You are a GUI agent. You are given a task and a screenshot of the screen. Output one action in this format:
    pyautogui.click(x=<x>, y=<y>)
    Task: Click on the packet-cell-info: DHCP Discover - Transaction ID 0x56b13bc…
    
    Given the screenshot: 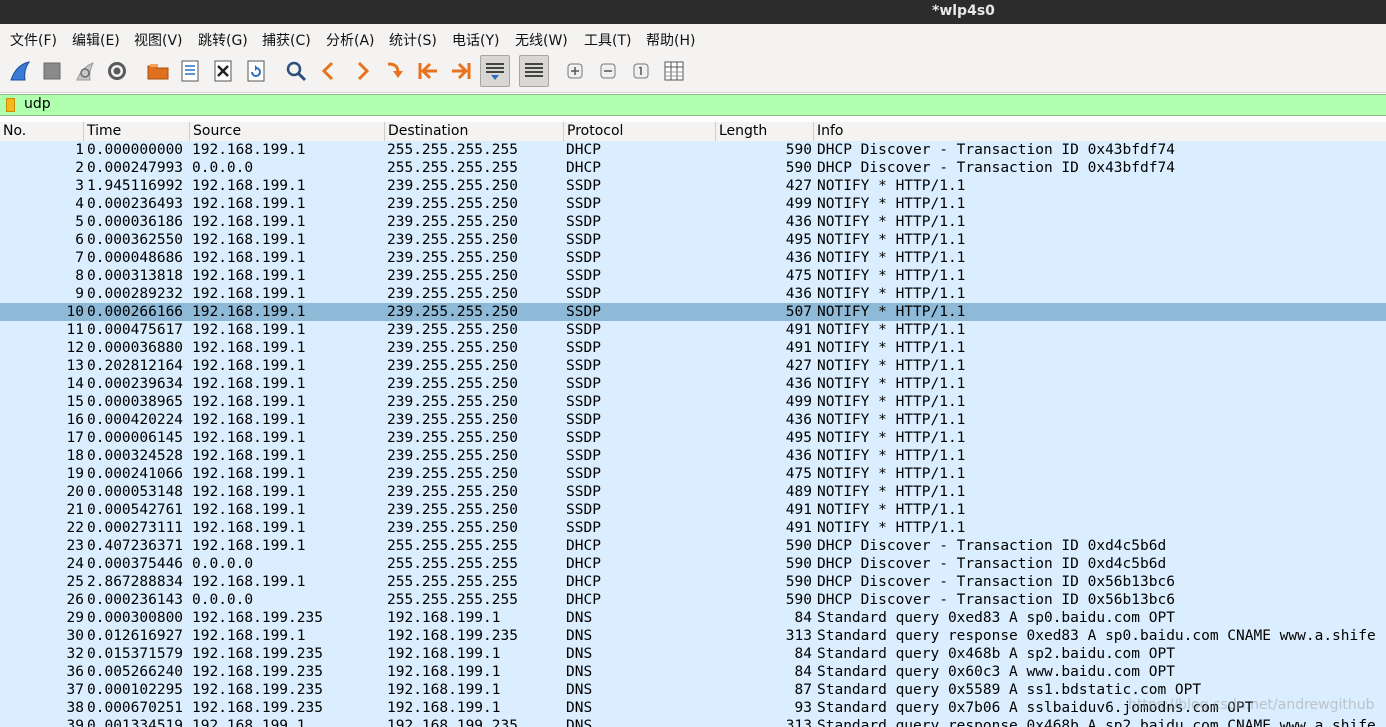 What is the action you would take?
    pyautogui.click(x=996, y=600)
    